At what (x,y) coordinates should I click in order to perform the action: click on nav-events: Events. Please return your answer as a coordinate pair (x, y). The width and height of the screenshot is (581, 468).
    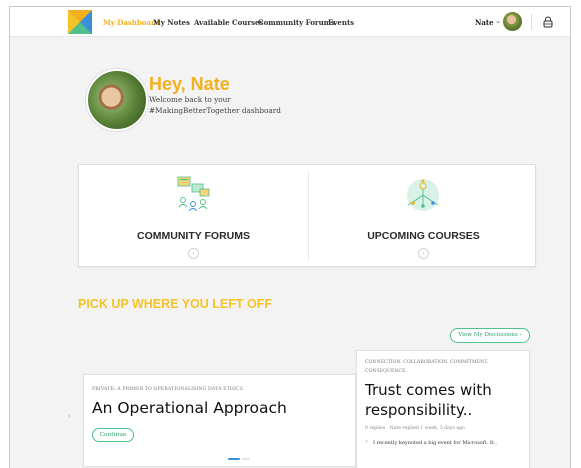
    Looking at the image, I should click on (341, 22).